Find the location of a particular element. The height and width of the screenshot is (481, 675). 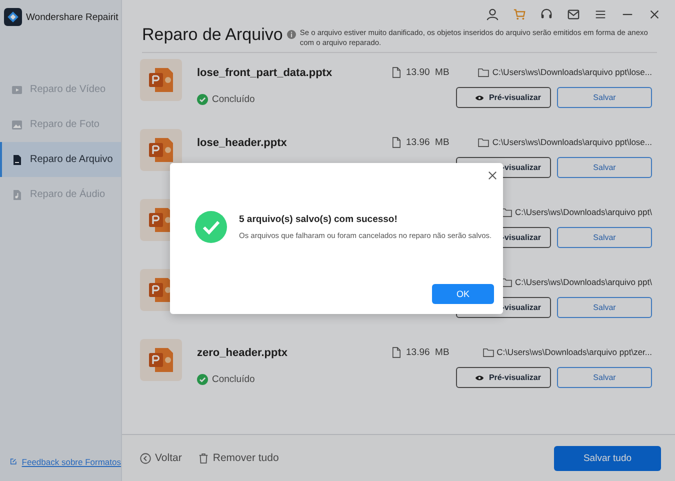

file-size: 13.90 MB is located at coordinates (428, 72).